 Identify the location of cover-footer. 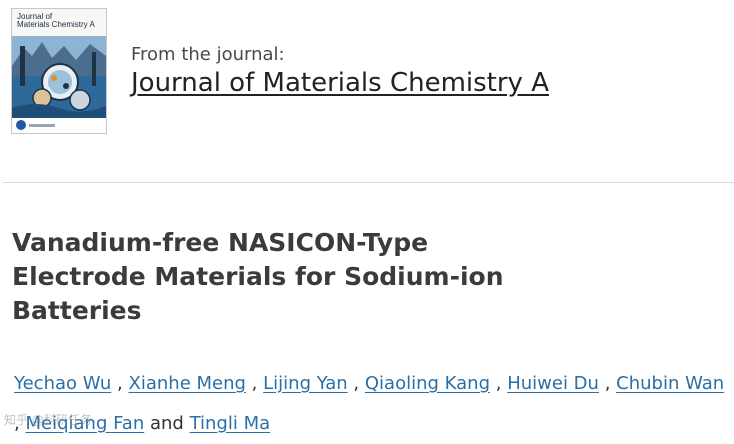
(59, 125).